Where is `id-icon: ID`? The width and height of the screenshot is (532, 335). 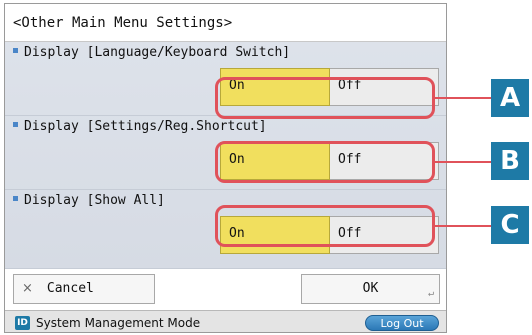
id-icon: ID is located at coordinates (22, 323).